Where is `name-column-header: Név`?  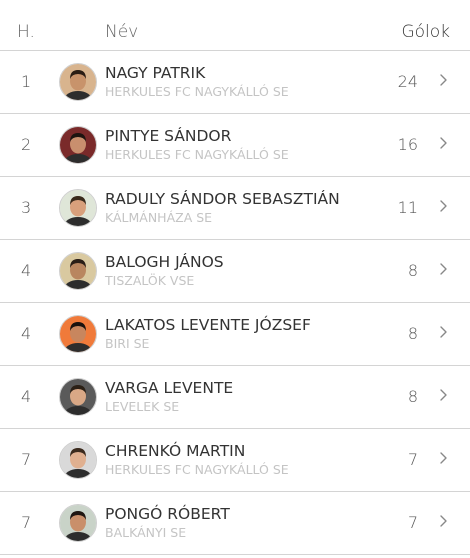 name-column-header: Név is located at coordinates (122, 32).